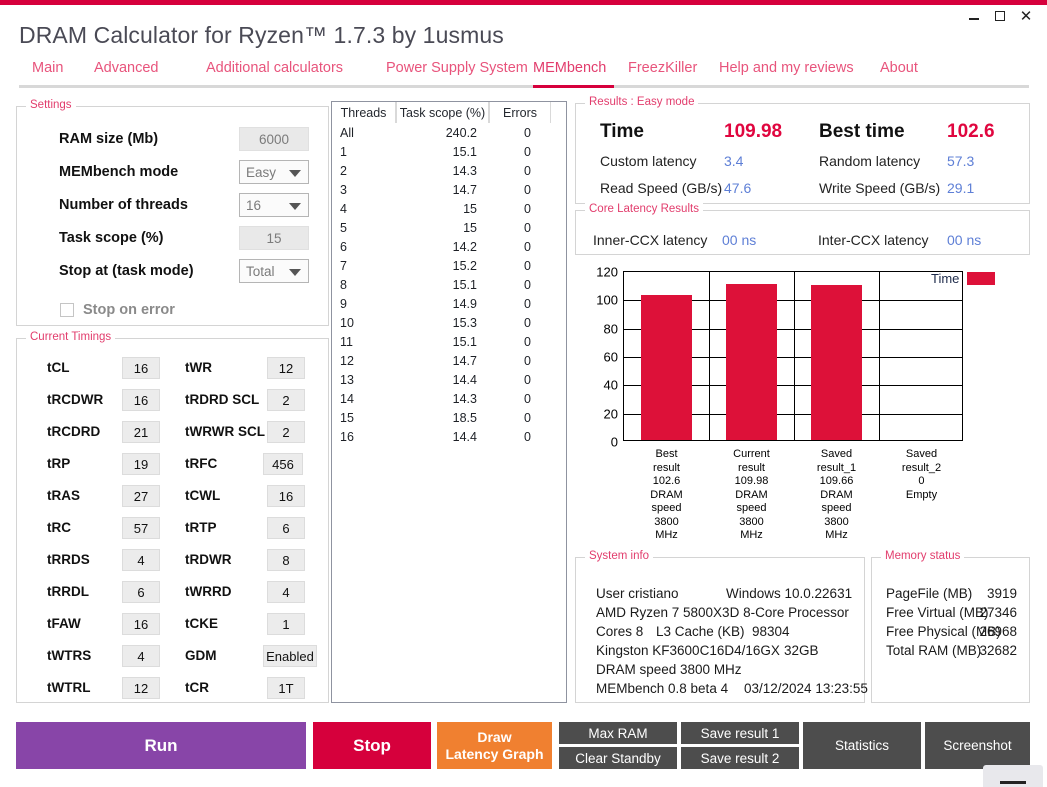 The height and width of the screenshot is (787, 1047). I want to click on table-row: 10 15.3 0, so click(449, 322).